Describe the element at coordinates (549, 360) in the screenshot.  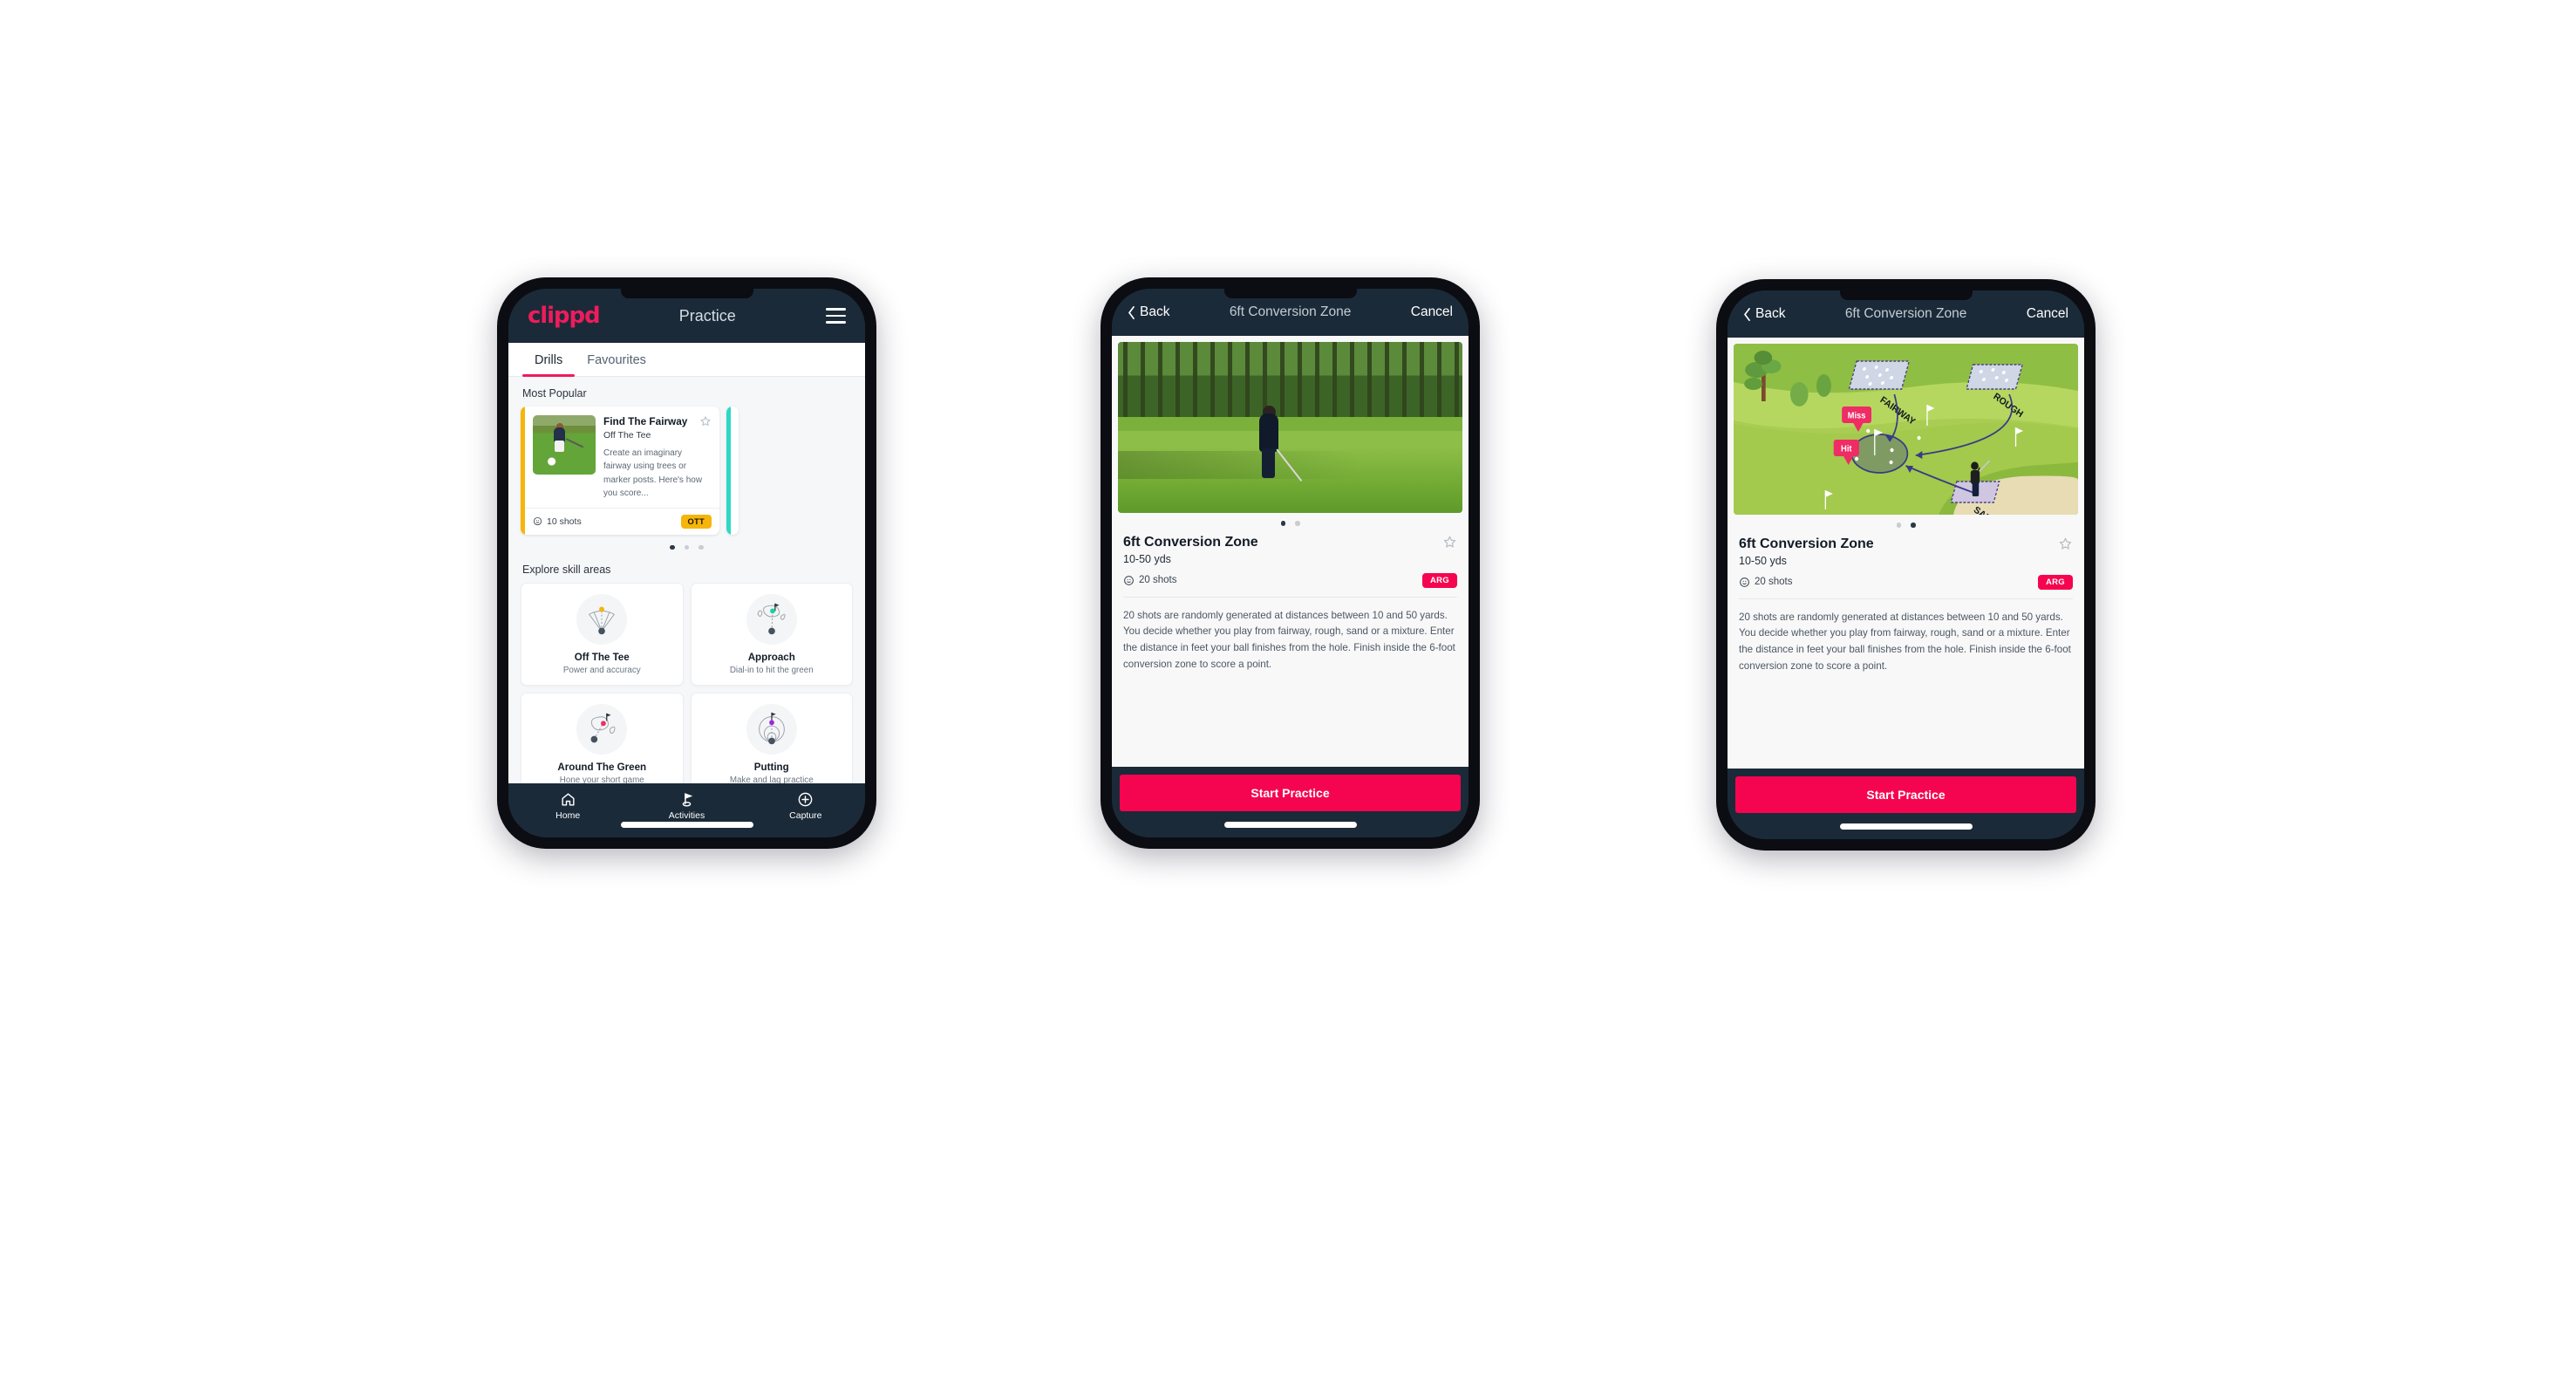
I see `tab-drills: Drills` at that location.